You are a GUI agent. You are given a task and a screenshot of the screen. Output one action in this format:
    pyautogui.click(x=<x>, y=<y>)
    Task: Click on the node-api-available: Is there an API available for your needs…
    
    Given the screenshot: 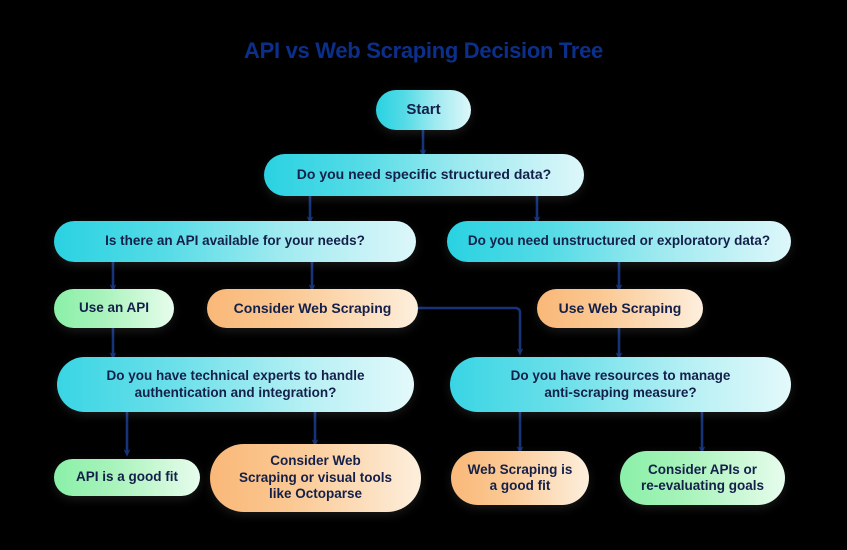 What is the action you would take?
    pyautogui.click(x=235, y=241)
    